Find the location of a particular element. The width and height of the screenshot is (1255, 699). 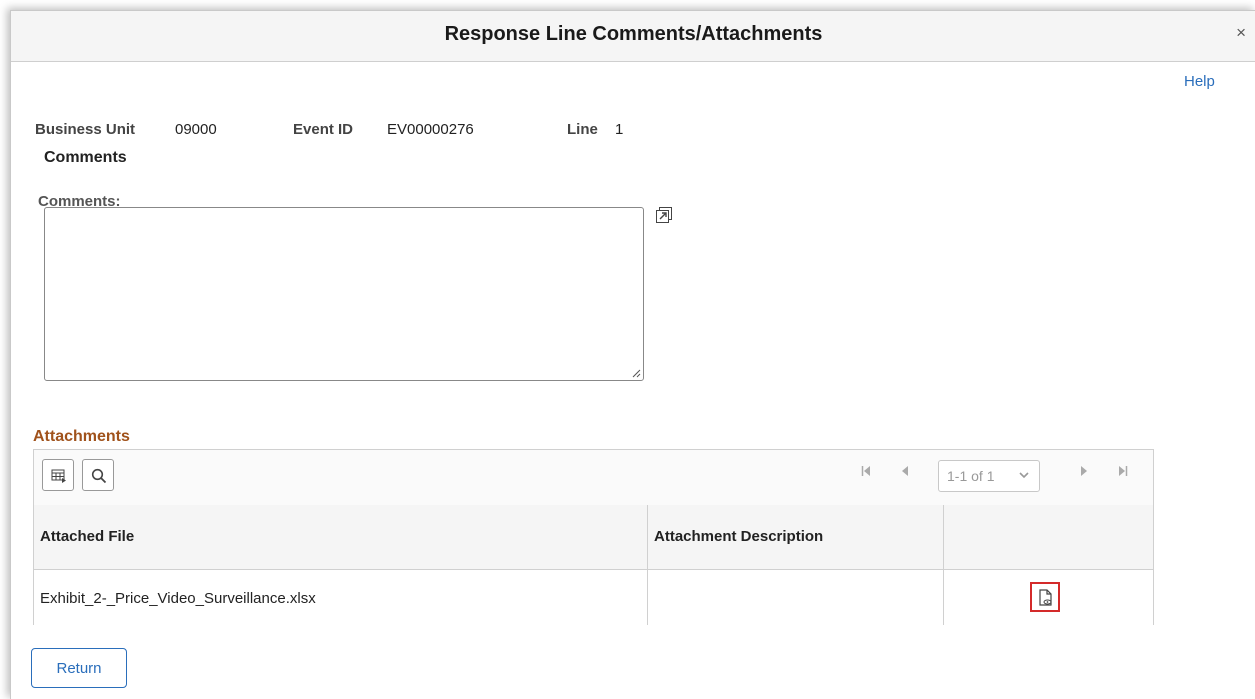

grid-header-row: Attached File Attachment Description is located at coordinates (593, 537).